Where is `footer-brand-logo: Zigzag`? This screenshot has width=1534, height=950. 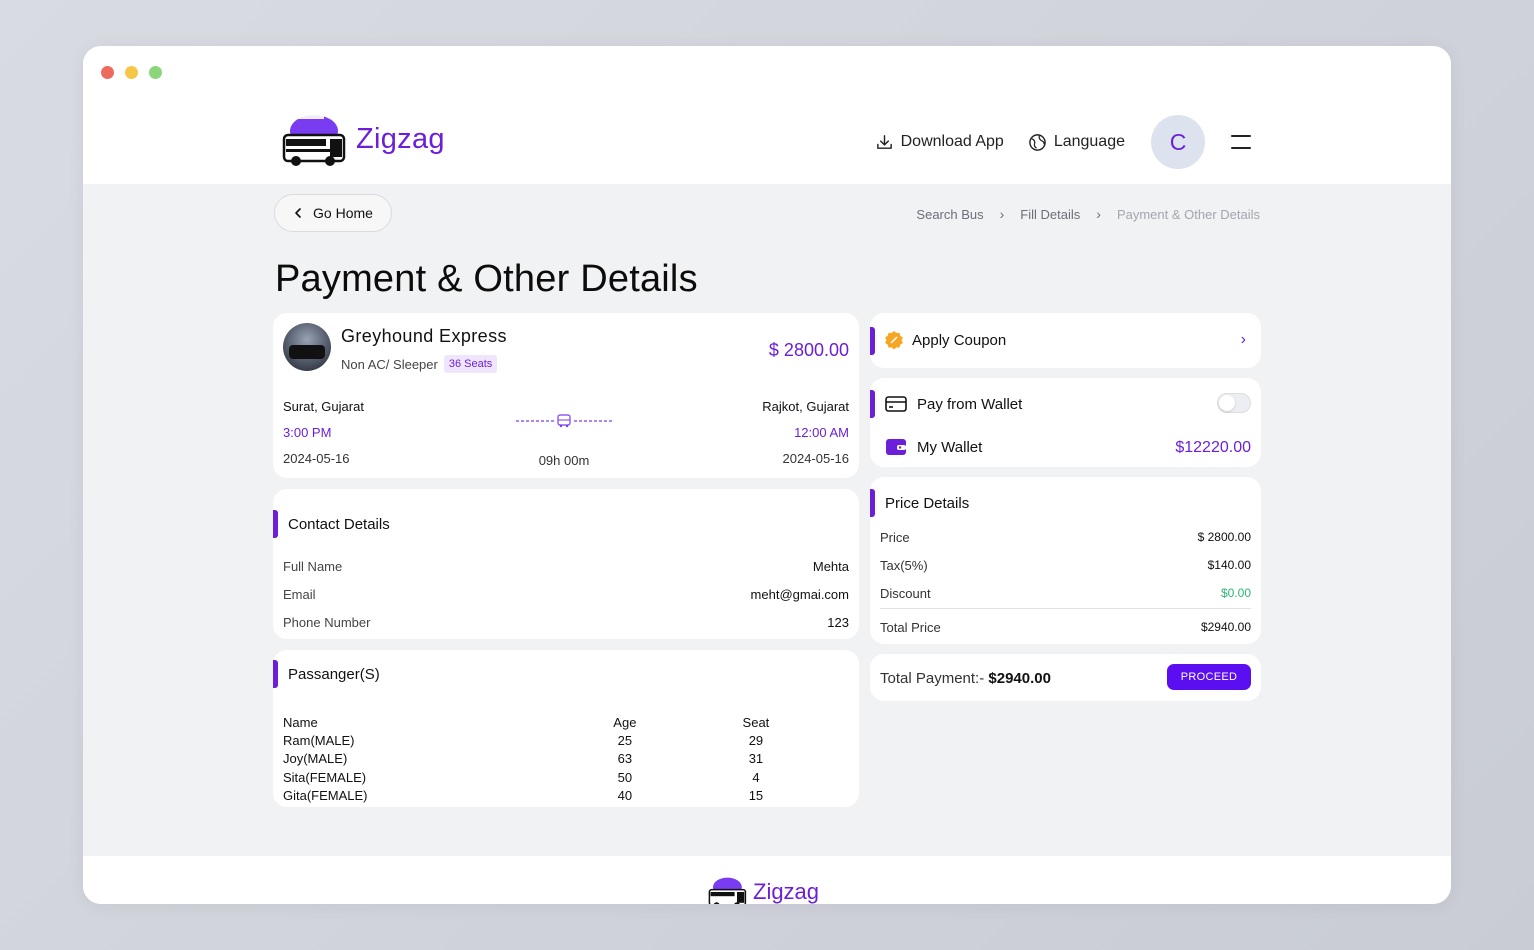 footer-brand-logo: Zigzag is located at coordinates (763, 889).